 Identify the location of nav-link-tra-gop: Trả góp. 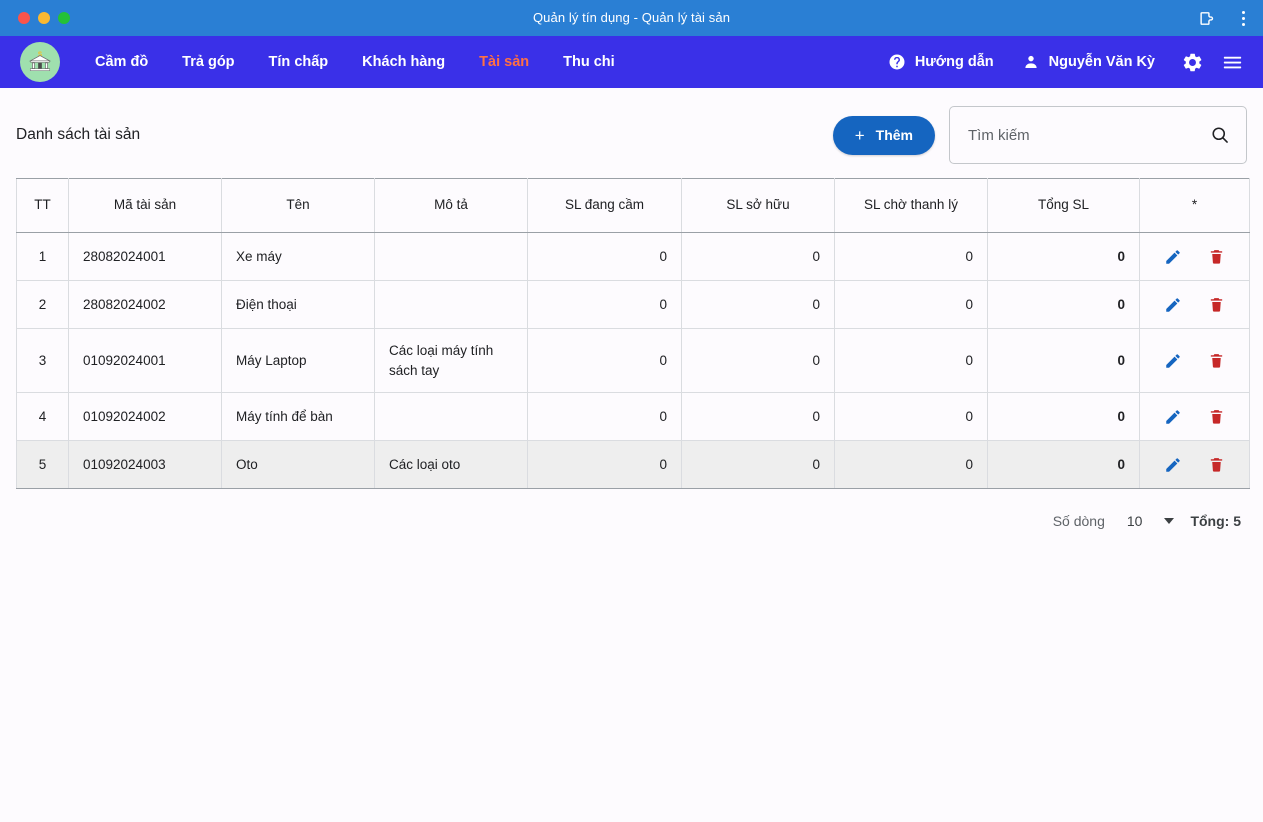
(208, 62).